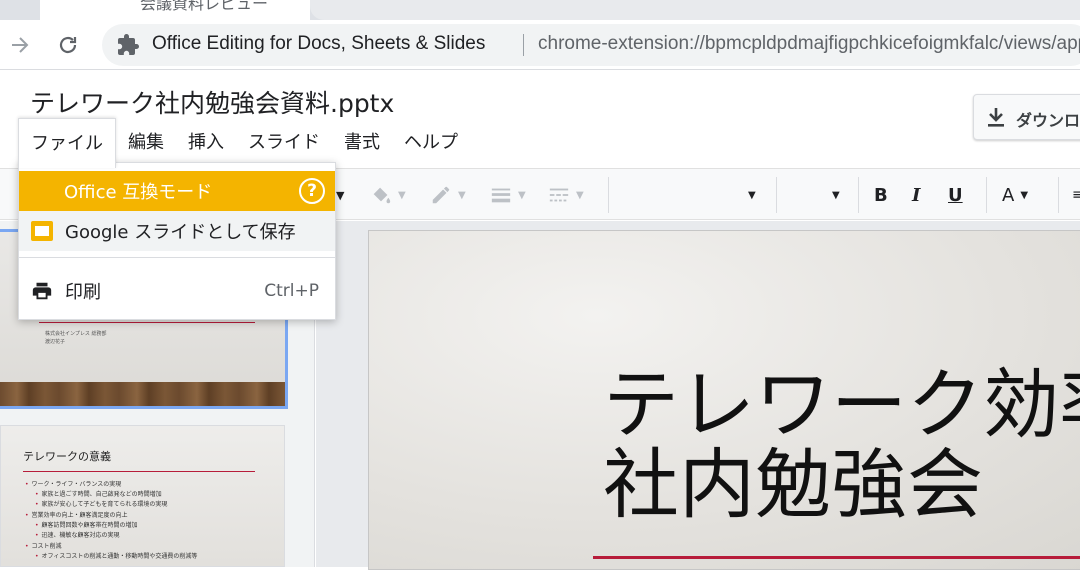 This screenshot has width=1080, height=570. What do you see at coordinates (206, 143) in the screenshot?
I see `menu-insert: 挿入` at bounding box center [206, 143].